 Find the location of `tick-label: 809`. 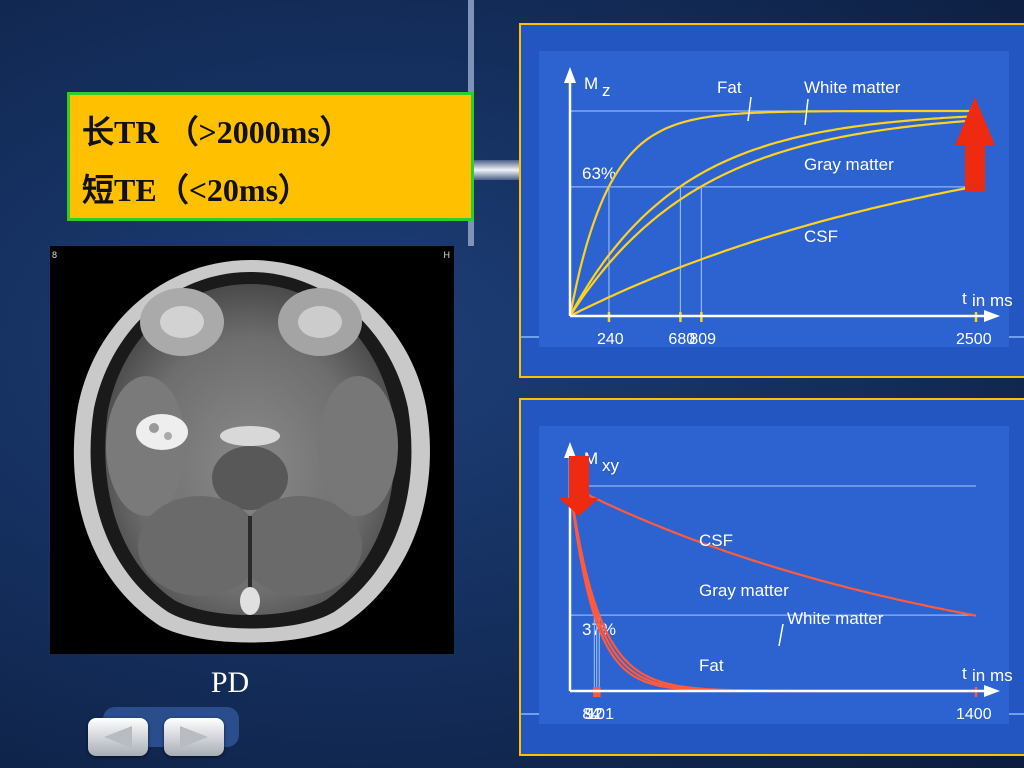

tick-label: 809 is located at coordinates (702, 339).